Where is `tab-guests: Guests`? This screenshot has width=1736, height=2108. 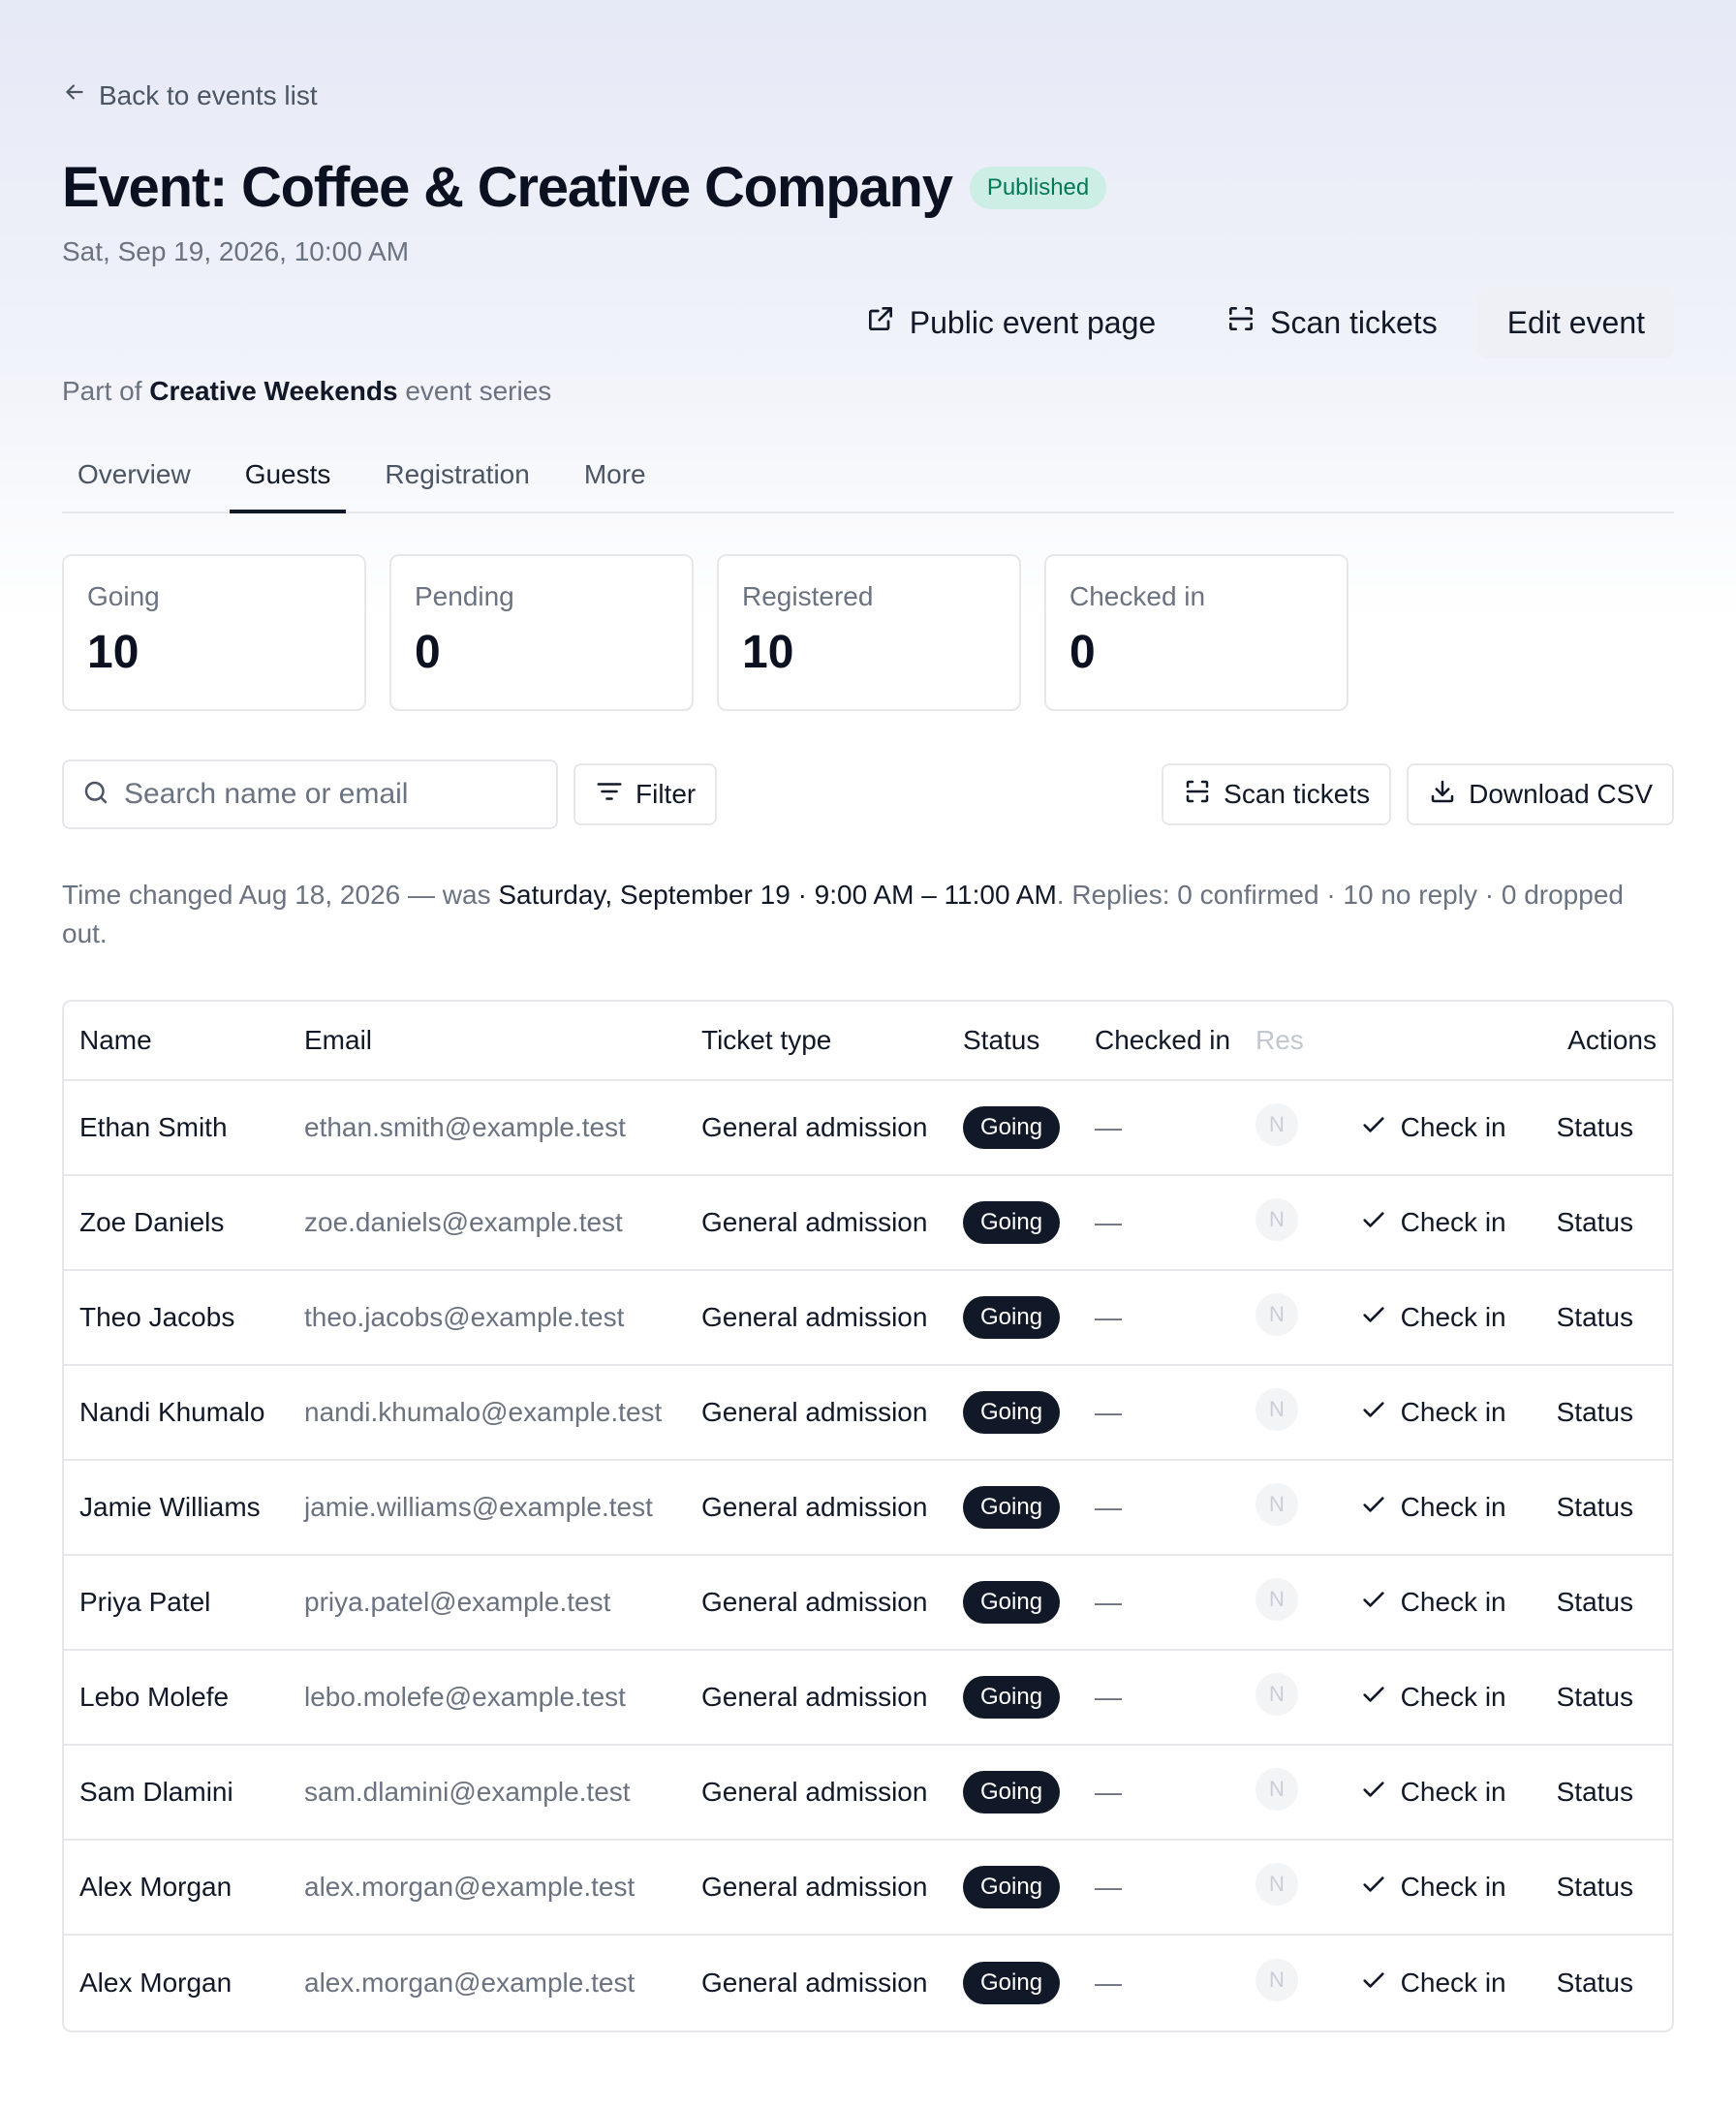
tab-guests: Guests is located at coordinates (288, 480).